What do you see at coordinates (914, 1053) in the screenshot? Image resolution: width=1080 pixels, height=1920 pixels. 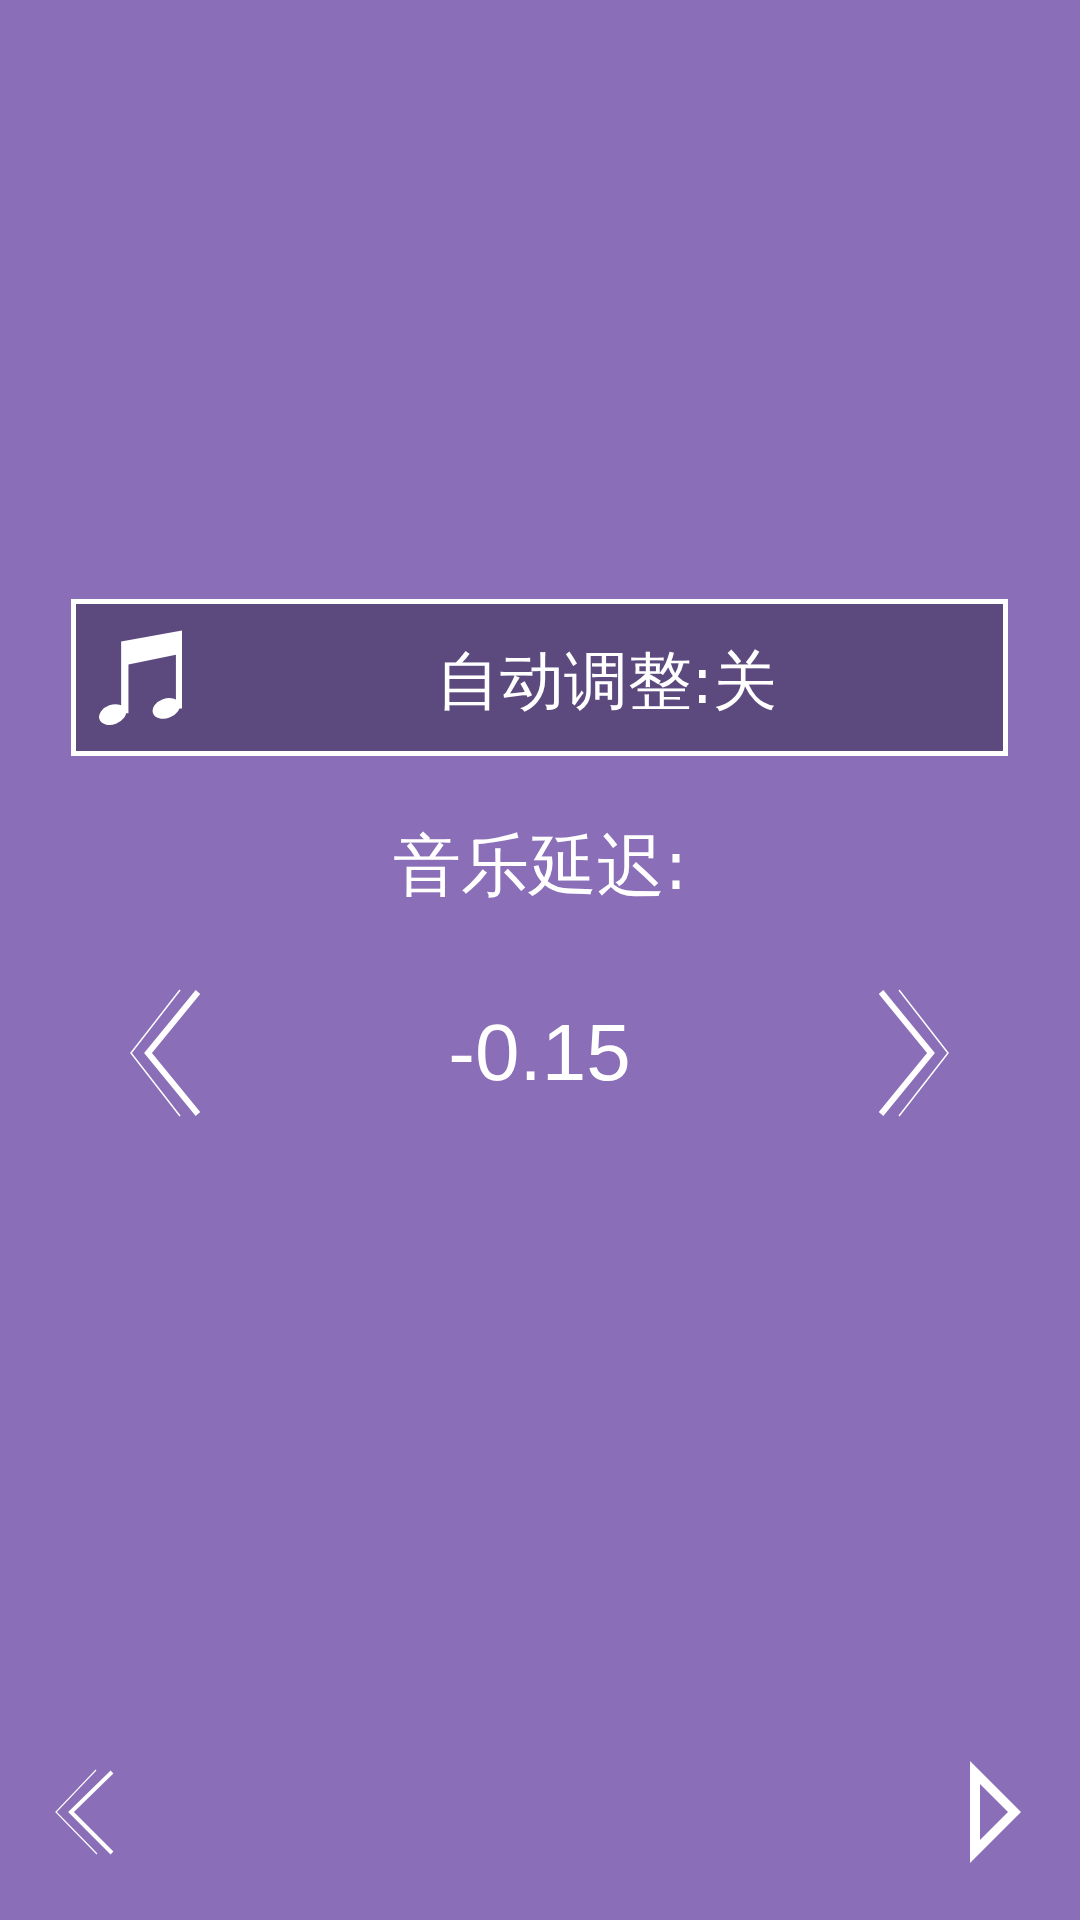 I see `double-chevron-right-icon` at bounding box center [914, 1053].